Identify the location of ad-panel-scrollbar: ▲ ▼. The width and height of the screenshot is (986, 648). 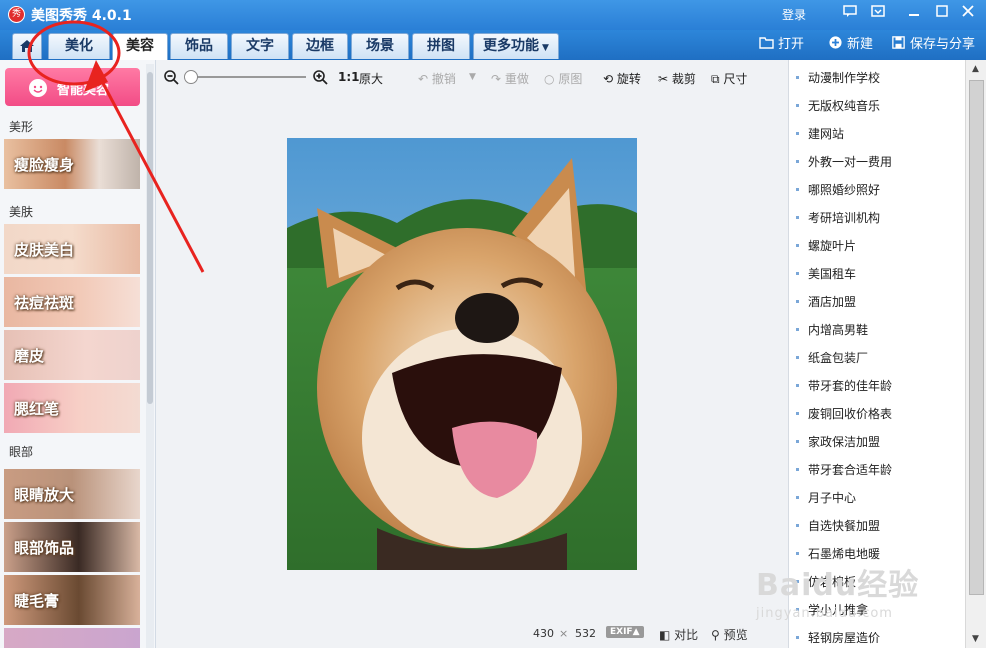
(975, 354).